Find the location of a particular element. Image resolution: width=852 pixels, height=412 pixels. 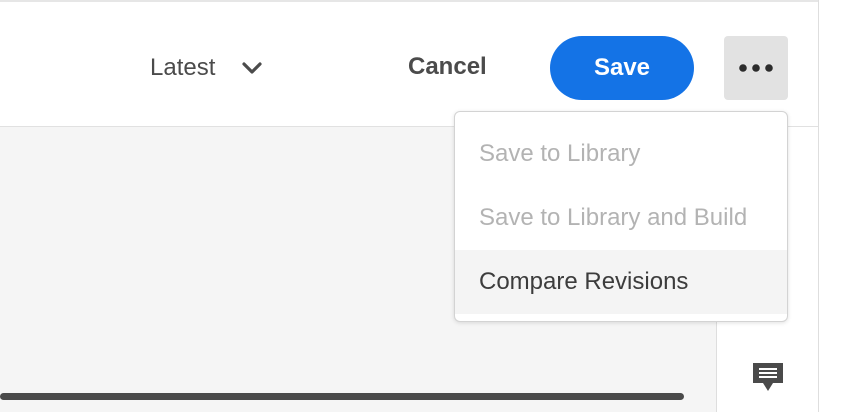

menu-item-label: Save to Library is located at coordinates (560, 153).